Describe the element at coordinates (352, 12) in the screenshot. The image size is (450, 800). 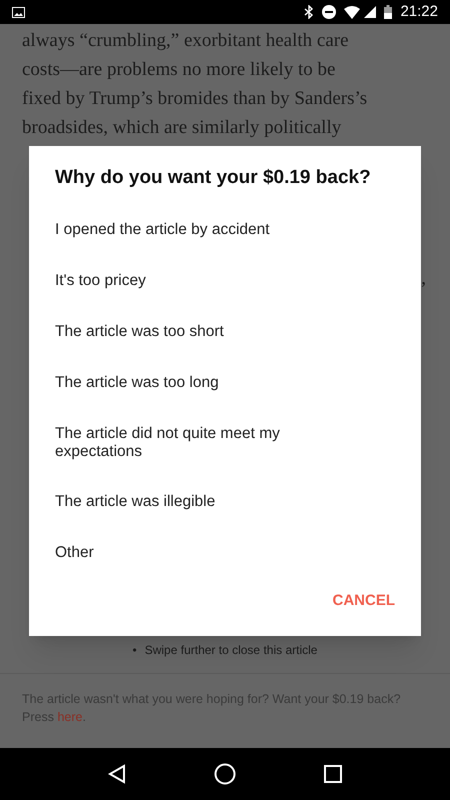
I see `wifi-icon` at that location.